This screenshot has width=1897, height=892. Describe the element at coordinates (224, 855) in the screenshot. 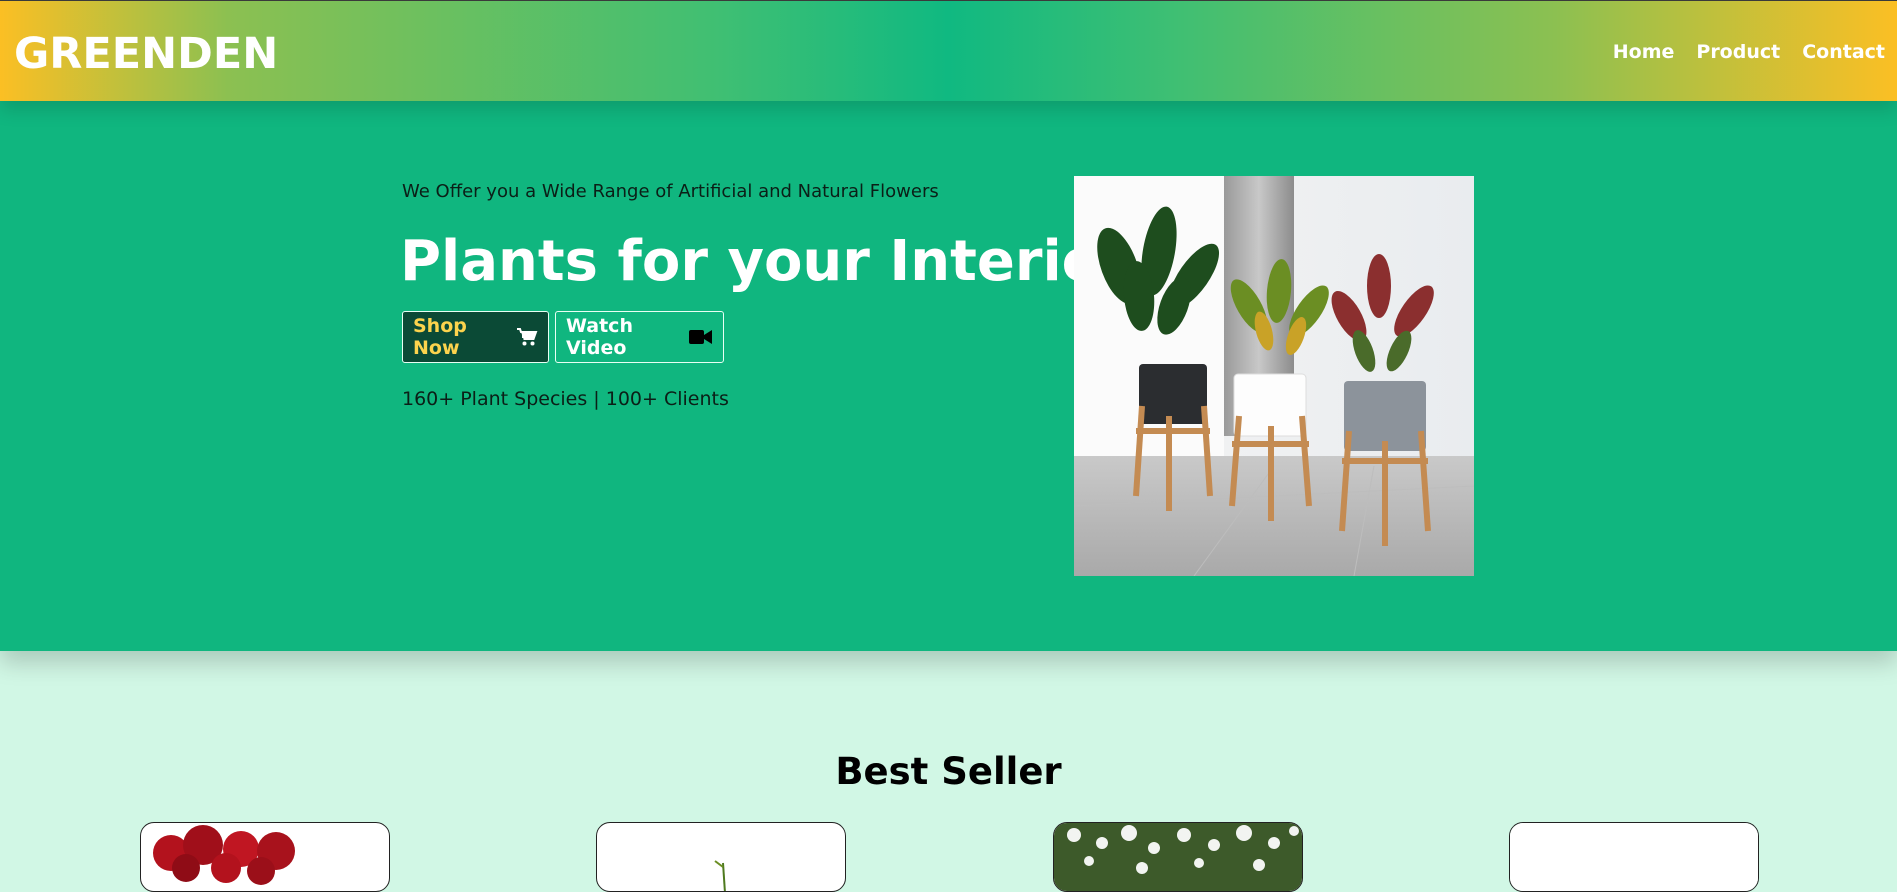

I see `red-roses-photo` at that location.